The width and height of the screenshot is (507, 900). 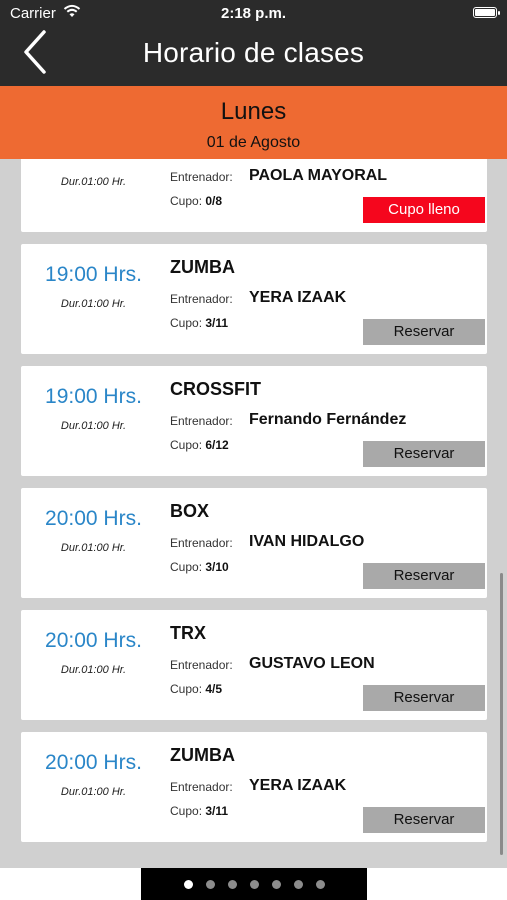 What do you see at coordinates (217, 567) in the screenshot?
I see `capacity-value: 3/10` at bounding box center [217, 567].